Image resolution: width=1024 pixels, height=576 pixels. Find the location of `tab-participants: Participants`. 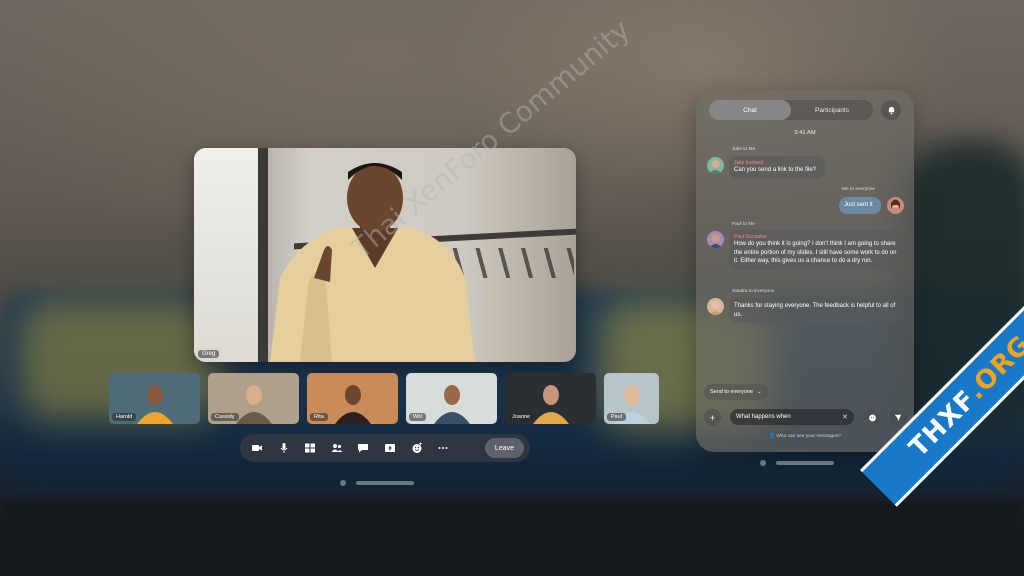

tab-participants: Participants is located at coordinates (832, 110).